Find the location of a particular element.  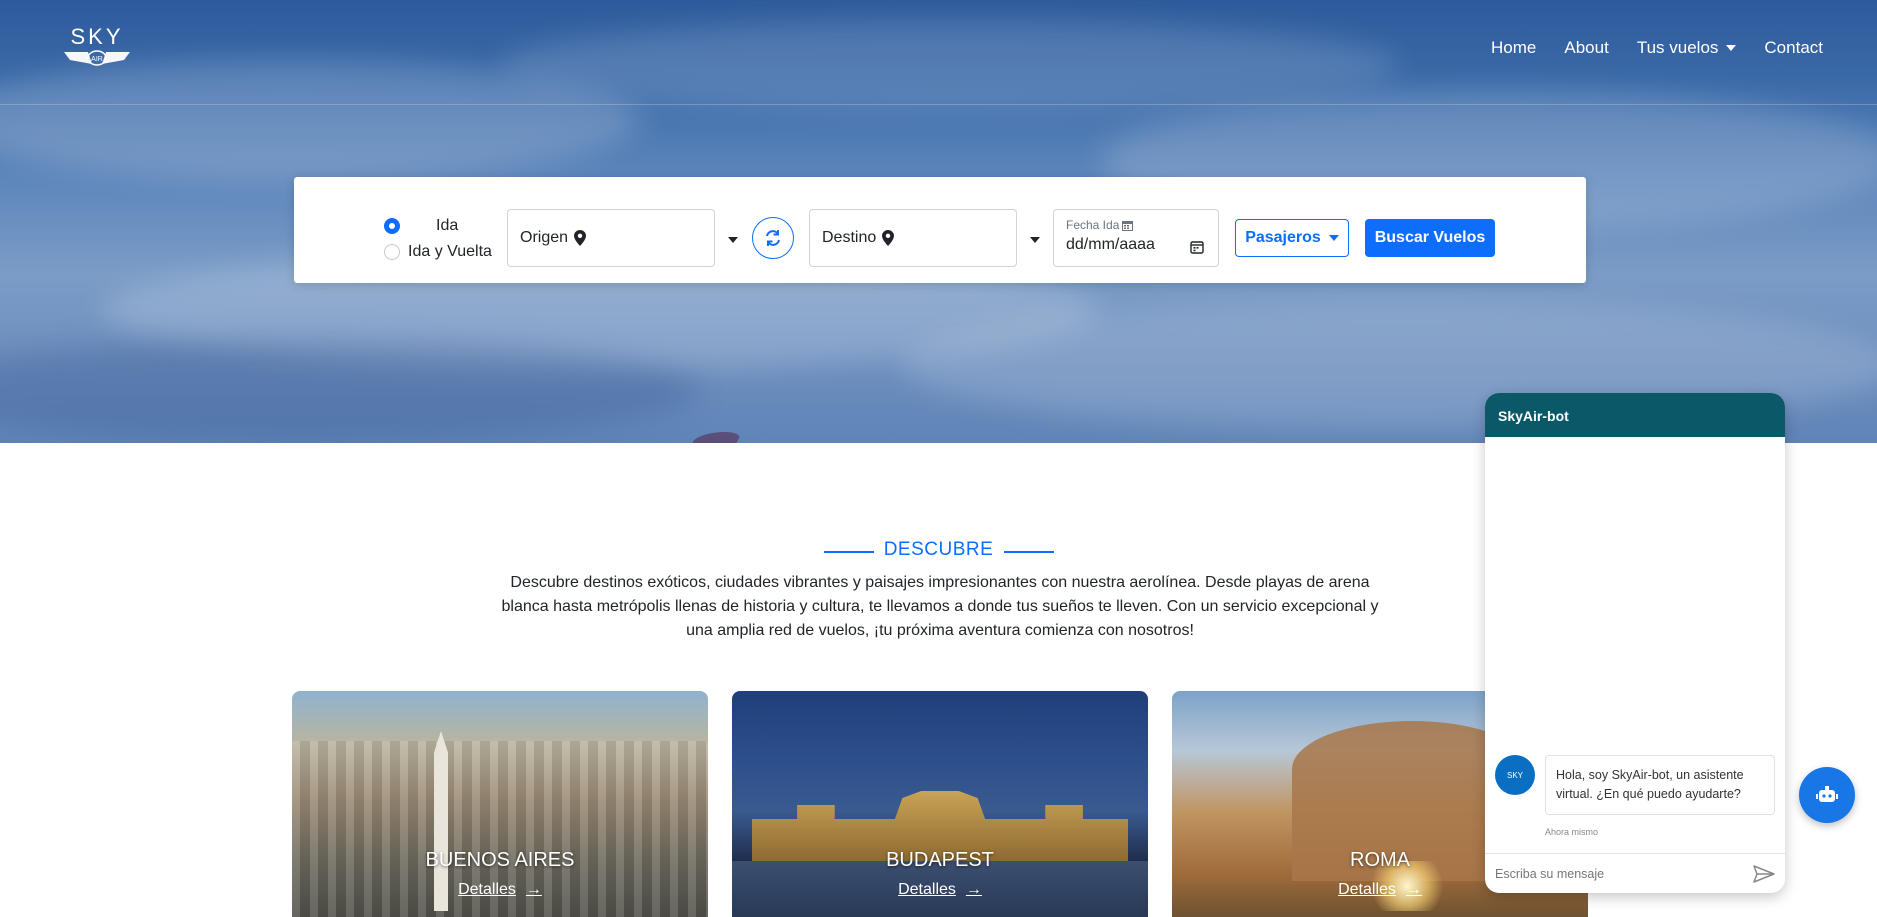

trip-type-oneway: Ida is located at coordinates (438, 226).